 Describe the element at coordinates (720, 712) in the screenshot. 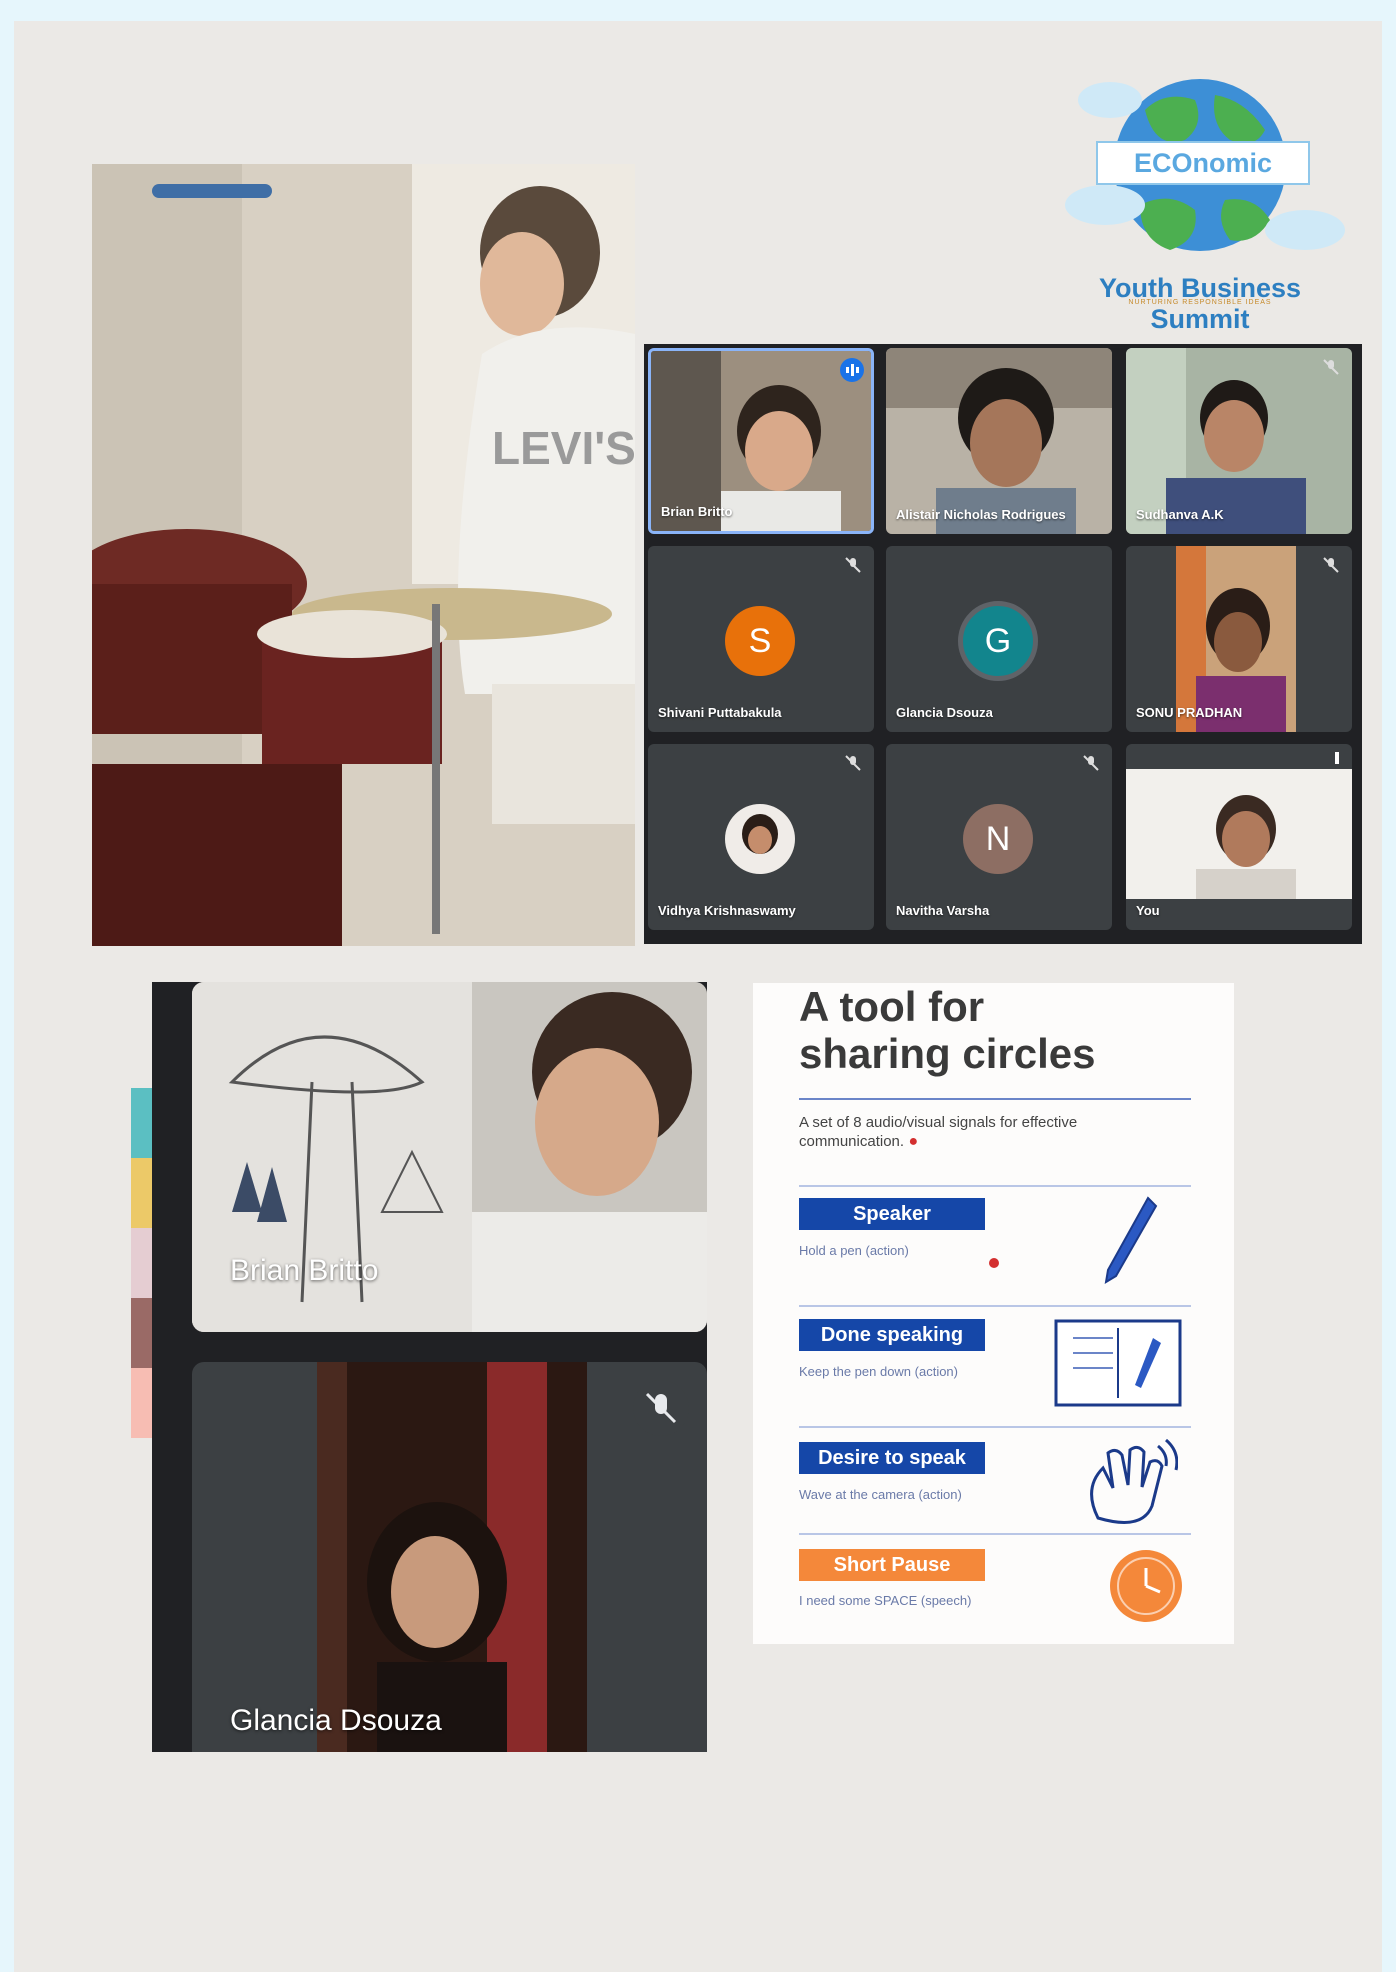

I see `participant-name: Shivani Puttabakula` at that location.